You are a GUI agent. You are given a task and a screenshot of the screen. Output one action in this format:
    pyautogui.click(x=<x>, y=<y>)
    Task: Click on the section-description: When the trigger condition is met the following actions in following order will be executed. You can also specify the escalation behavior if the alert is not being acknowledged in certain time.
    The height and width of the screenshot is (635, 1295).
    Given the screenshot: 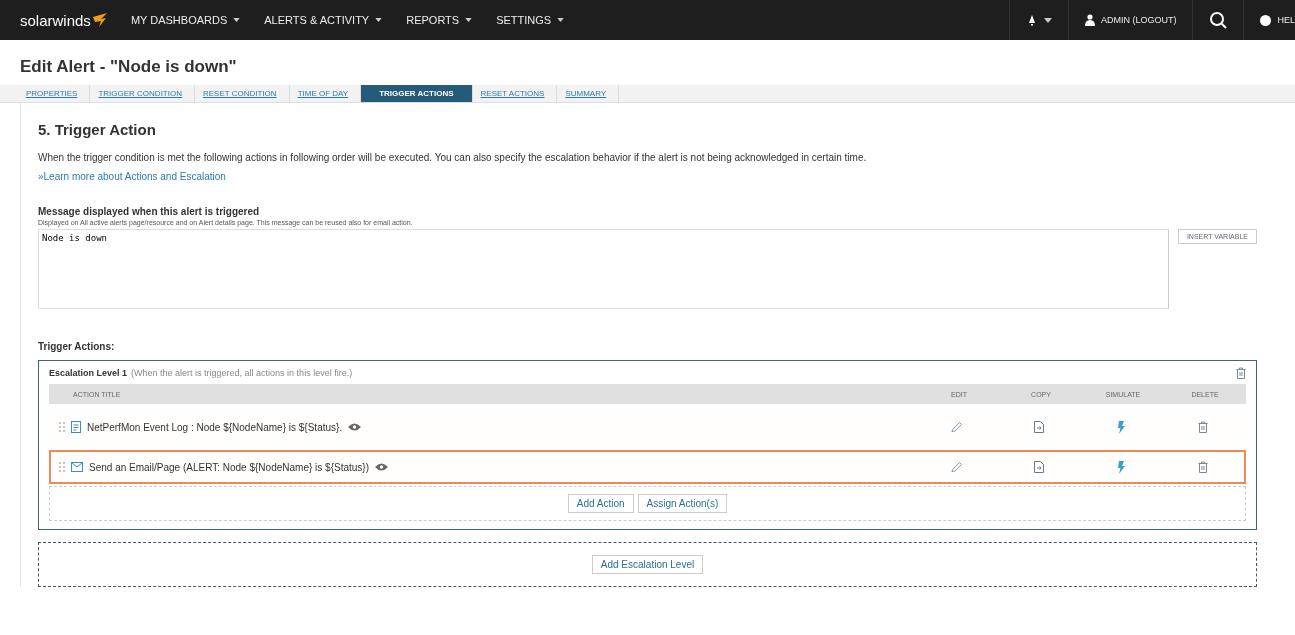 What is the action you would take?
    pyautogui.click(x=453, y=157)
    